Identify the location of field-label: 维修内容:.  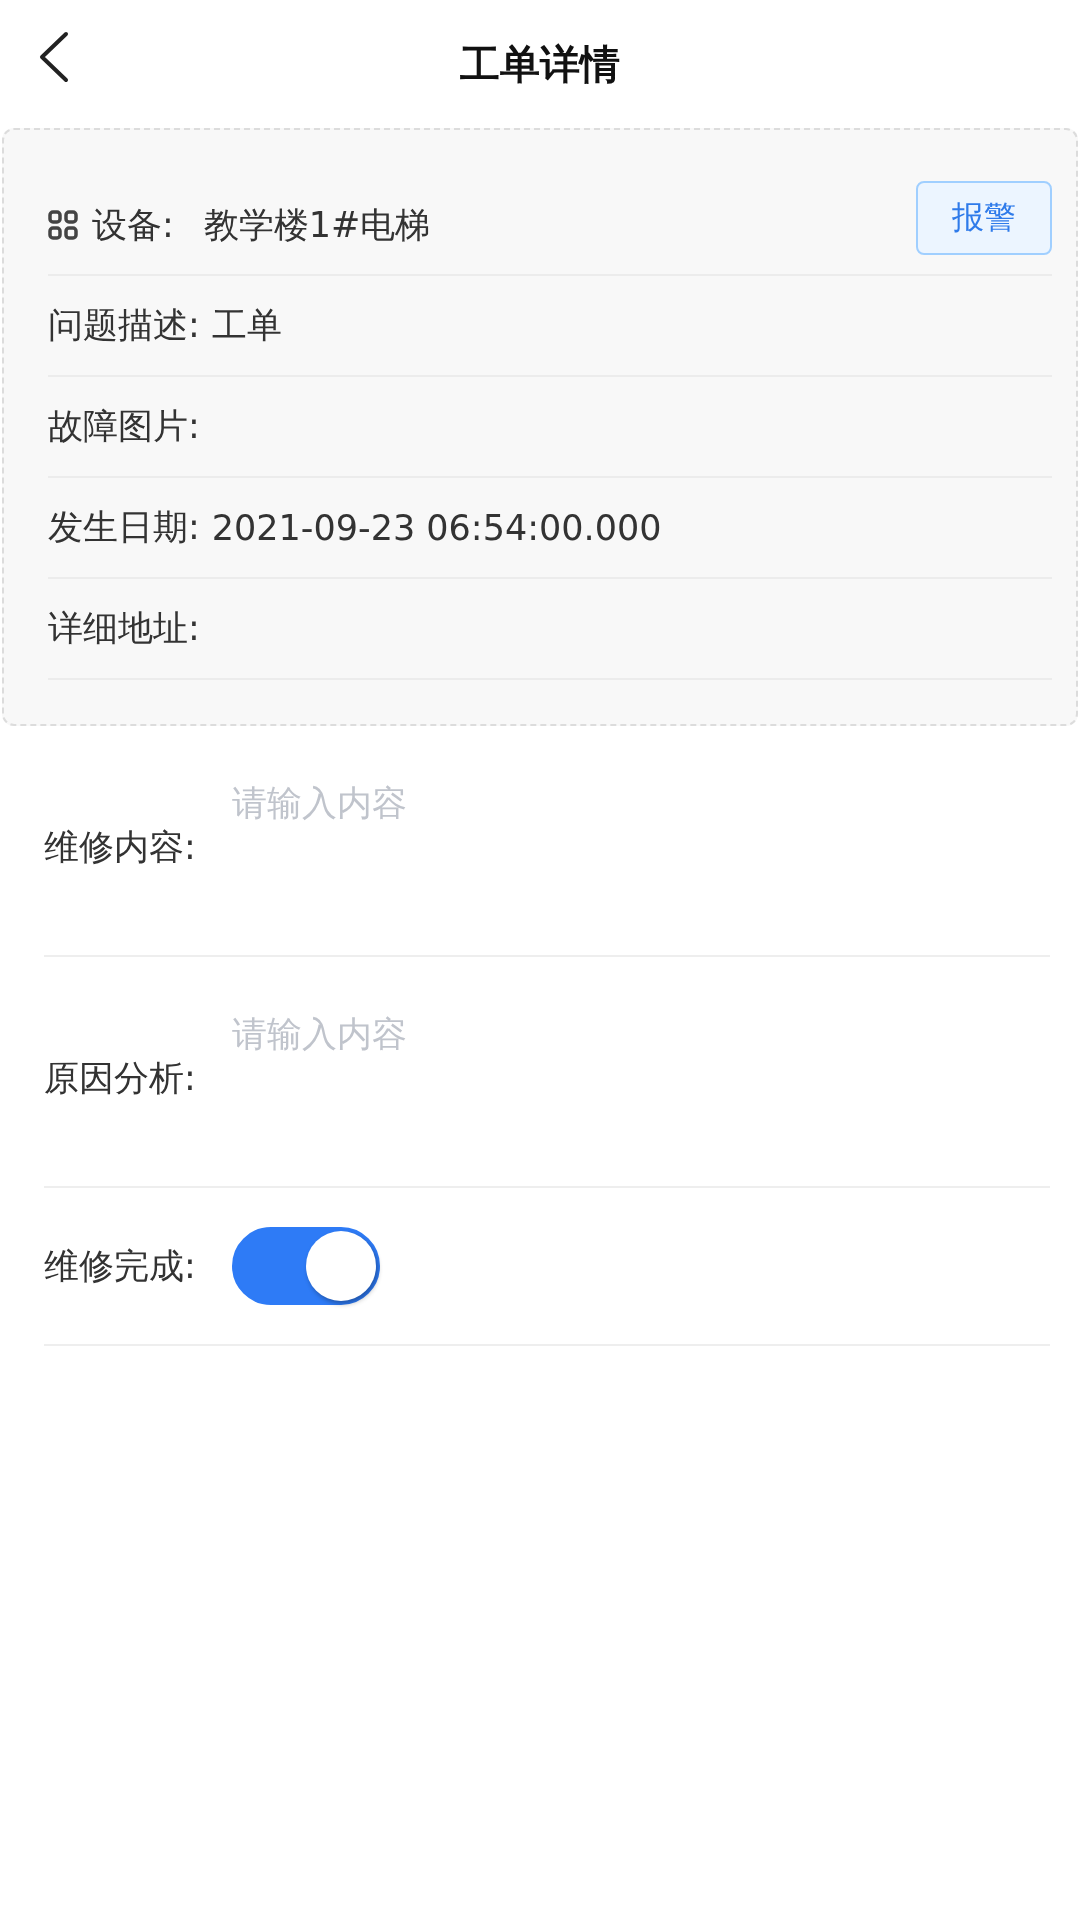
(120, 847).